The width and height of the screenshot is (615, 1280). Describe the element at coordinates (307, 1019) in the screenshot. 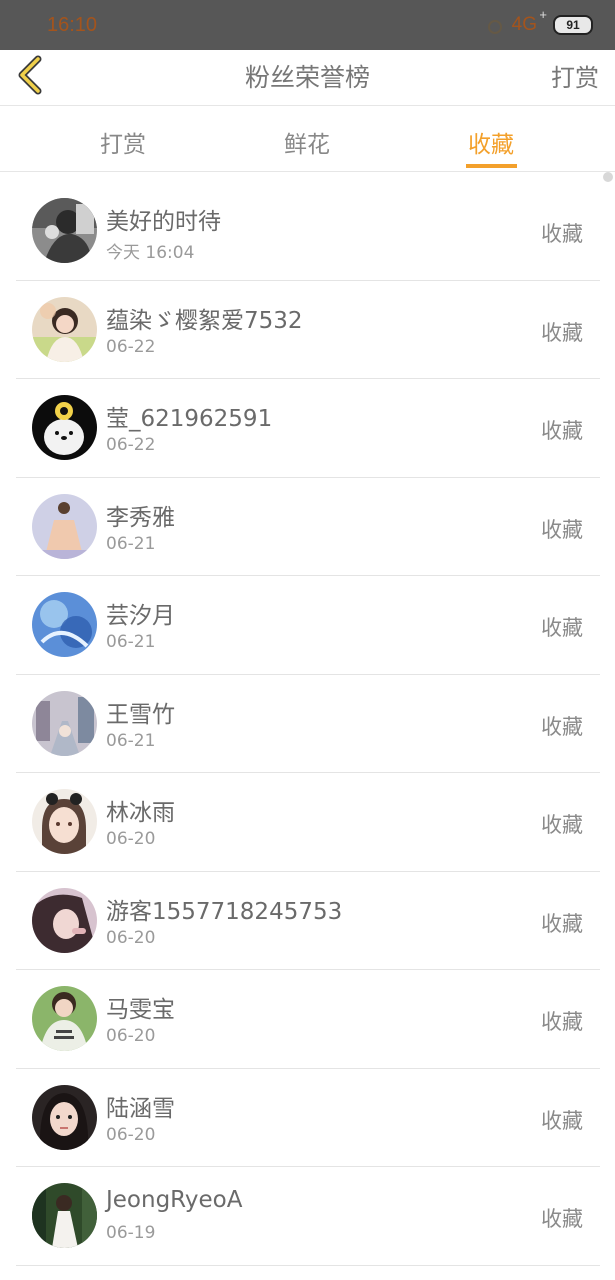

I see `list-item: 马雯宝 06-20 收藏` at that location.